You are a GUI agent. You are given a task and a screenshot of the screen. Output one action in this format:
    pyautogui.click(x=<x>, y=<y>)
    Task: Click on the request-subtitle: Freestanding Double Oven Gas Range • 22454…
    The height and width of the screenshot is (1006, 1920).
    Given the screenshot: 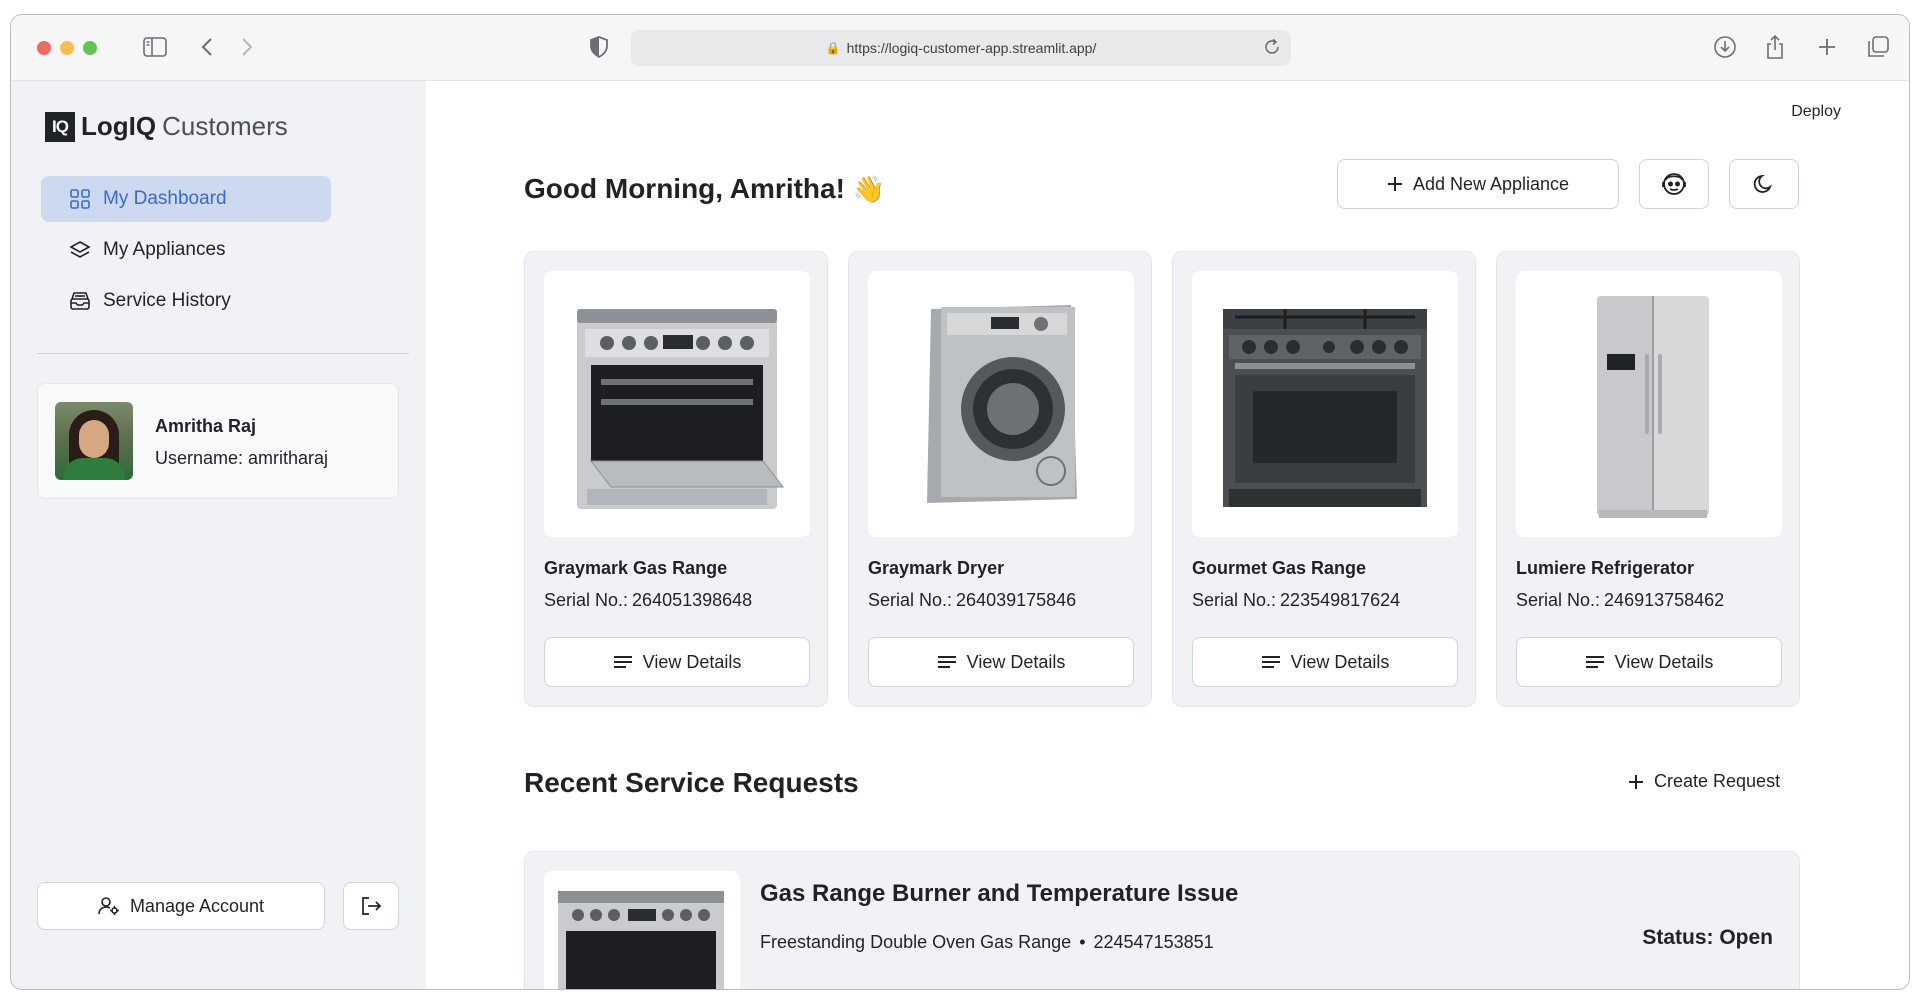 What is the action you would take?
    pyautogui.click(x=987, y=942)
    